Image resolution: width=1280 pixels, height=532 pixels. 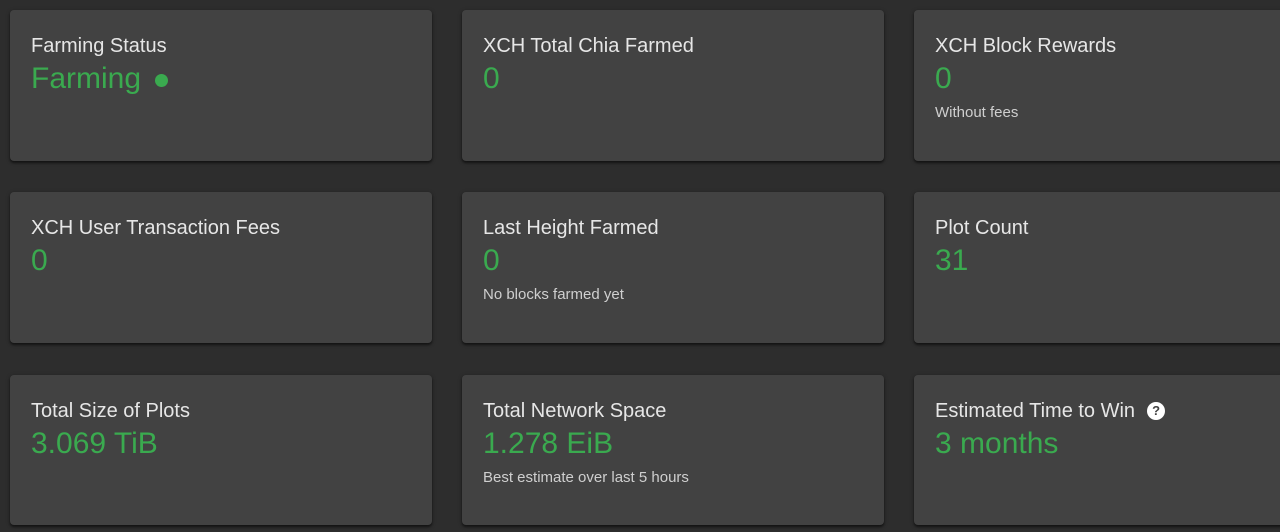 What do you see at coordinates (952, 260) in the screenshot?
I see `card-value: 31` at bounding box center [952, 260].